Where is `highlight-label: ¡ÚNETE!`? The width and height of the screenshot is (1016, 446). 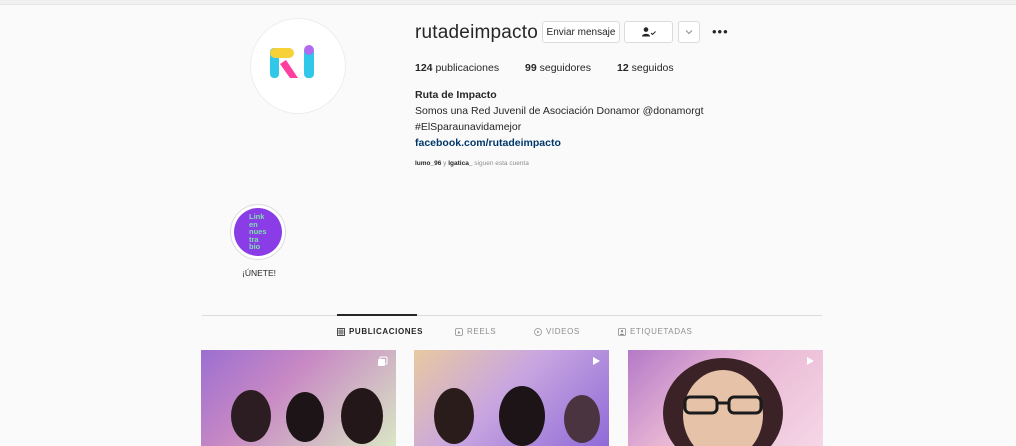 highlight-label: ¡ÚNETE! is located at coordinates (259, 273).